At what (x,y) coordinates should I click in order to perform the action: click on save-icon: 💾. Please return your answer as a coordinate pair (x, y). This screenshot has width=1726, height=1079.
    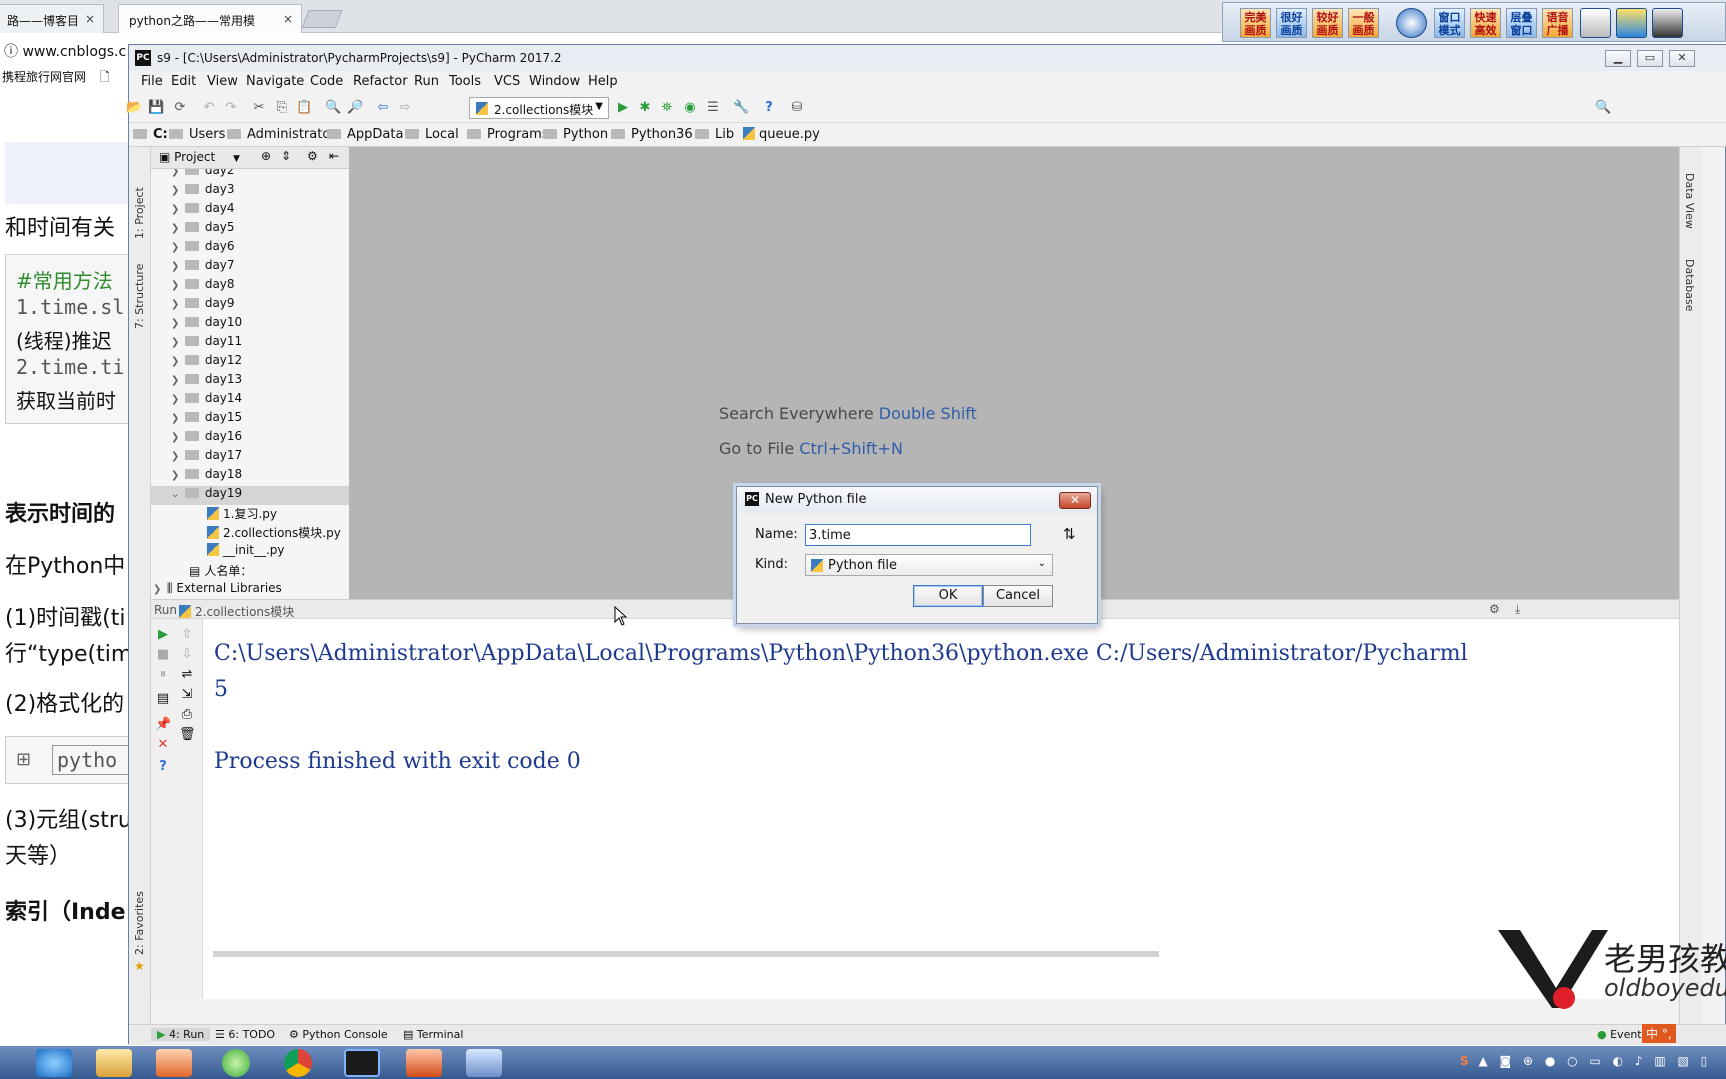
    Looking at the image, I should click on (156, 108).